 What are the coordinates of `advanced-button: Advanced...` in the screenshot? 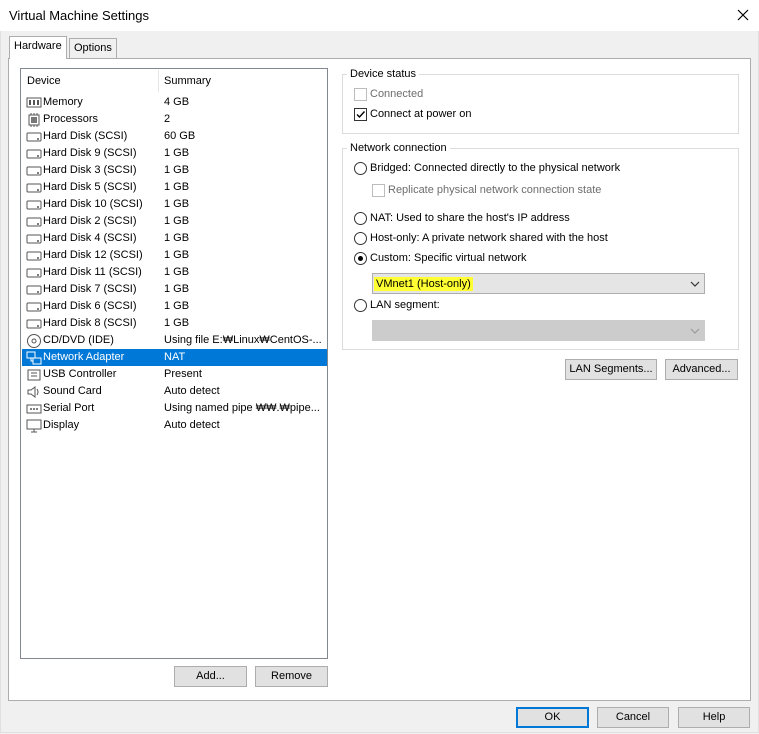 It's located at (701, 369).